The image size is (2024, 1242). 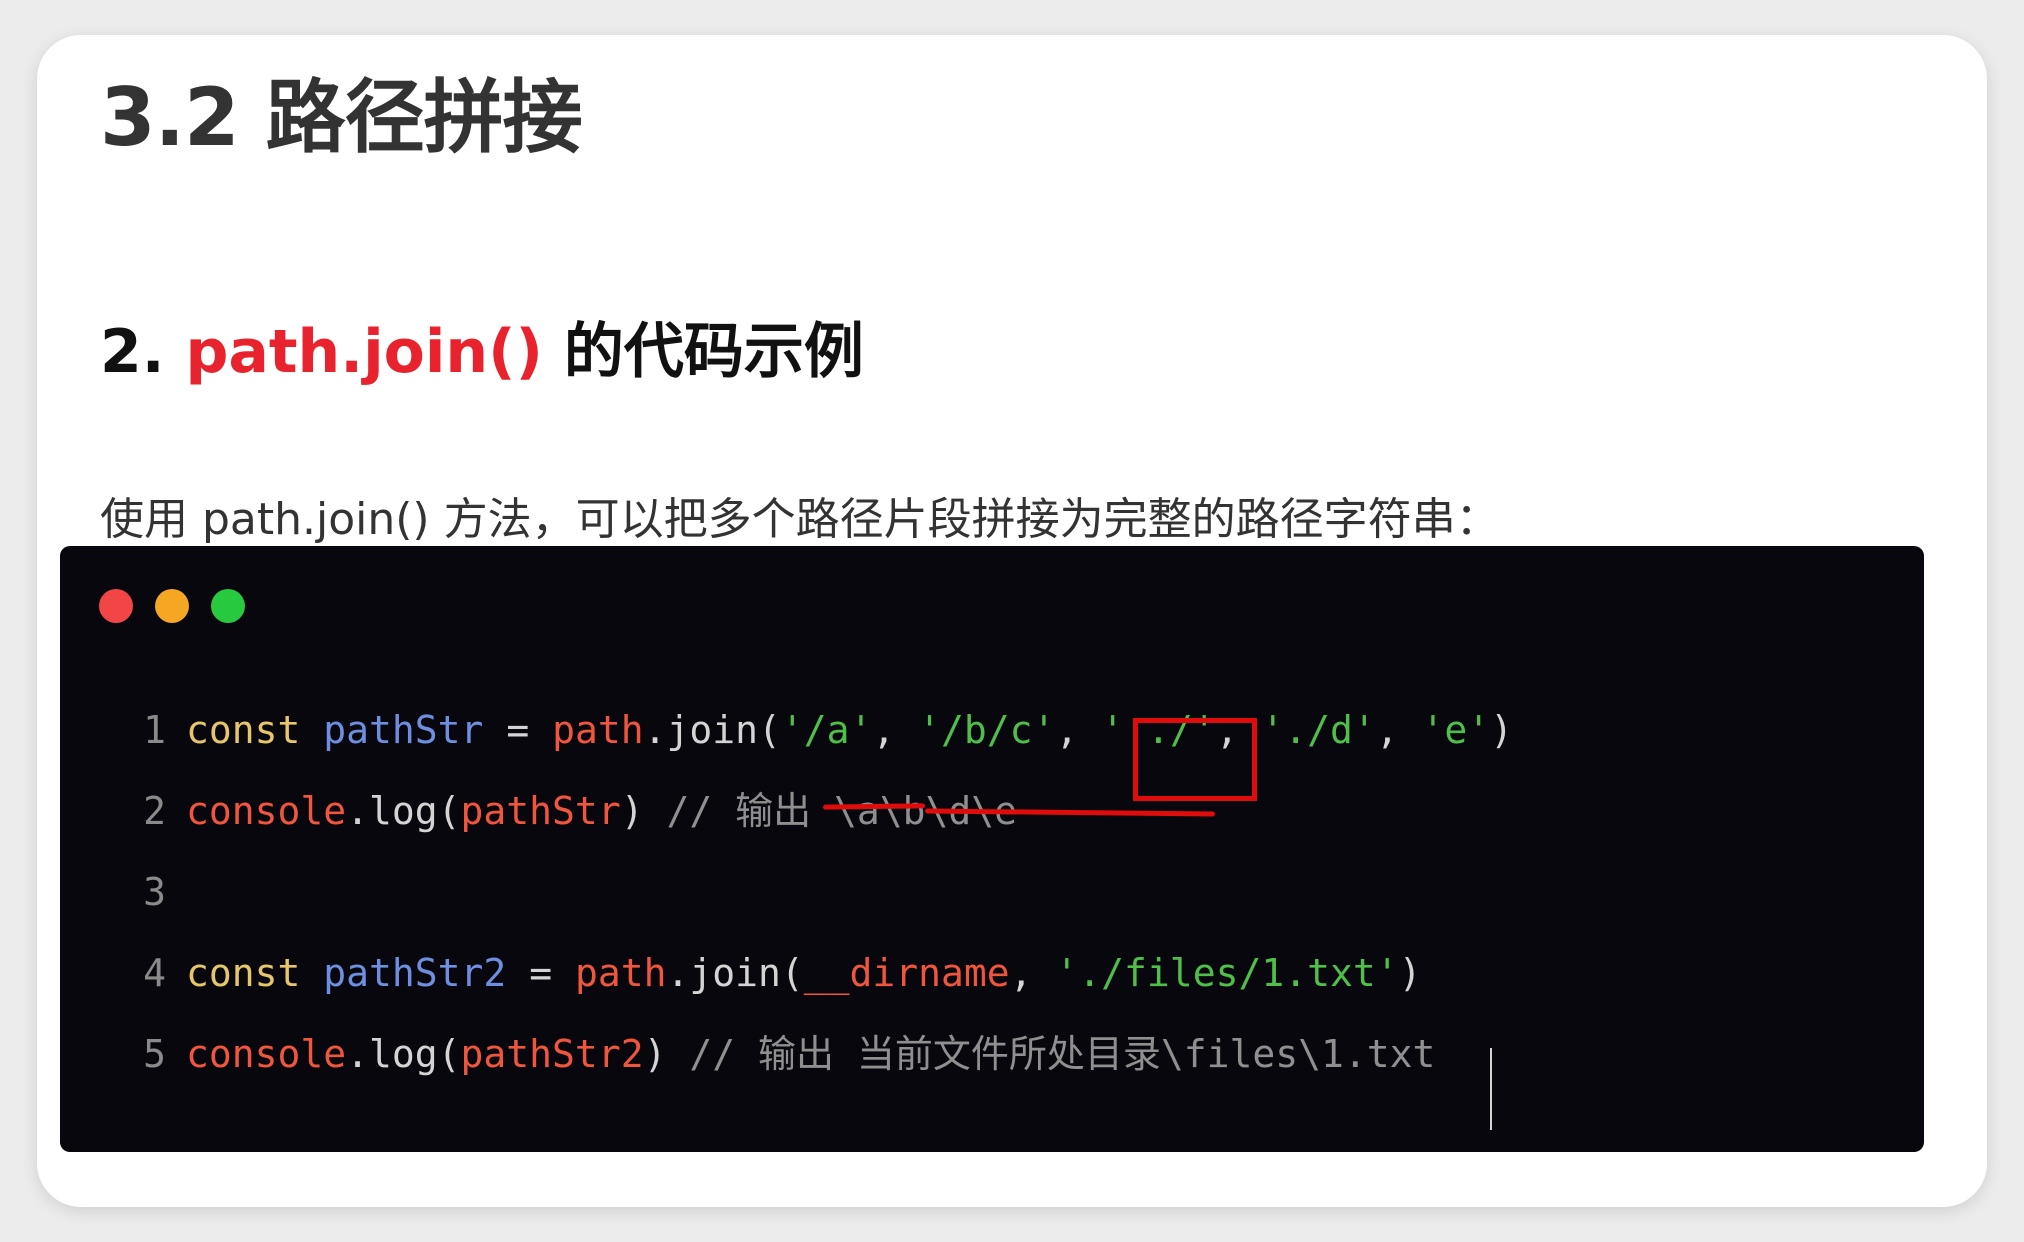 What do you see at coordinates (540, 811) in the screenshot?
I see `code-token-obj: pathStr` at bounding box center [540, 811].